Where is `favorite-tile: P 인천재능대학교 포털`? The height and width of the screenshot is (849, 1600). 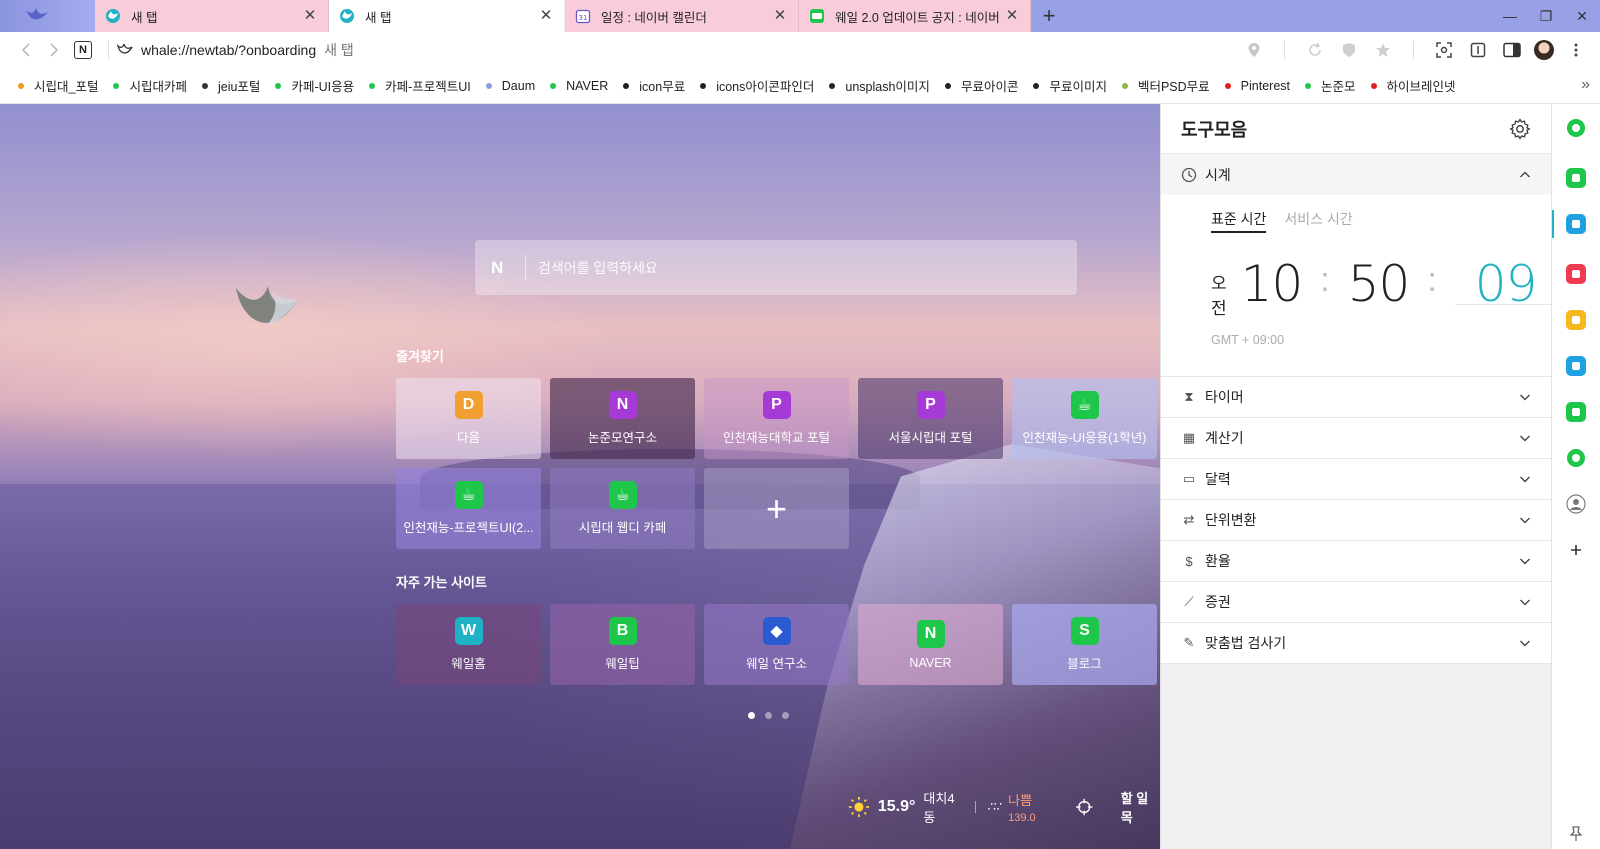
favorite-tile: P 인천재능대학교 포털 is located at coordinates (776, 418).